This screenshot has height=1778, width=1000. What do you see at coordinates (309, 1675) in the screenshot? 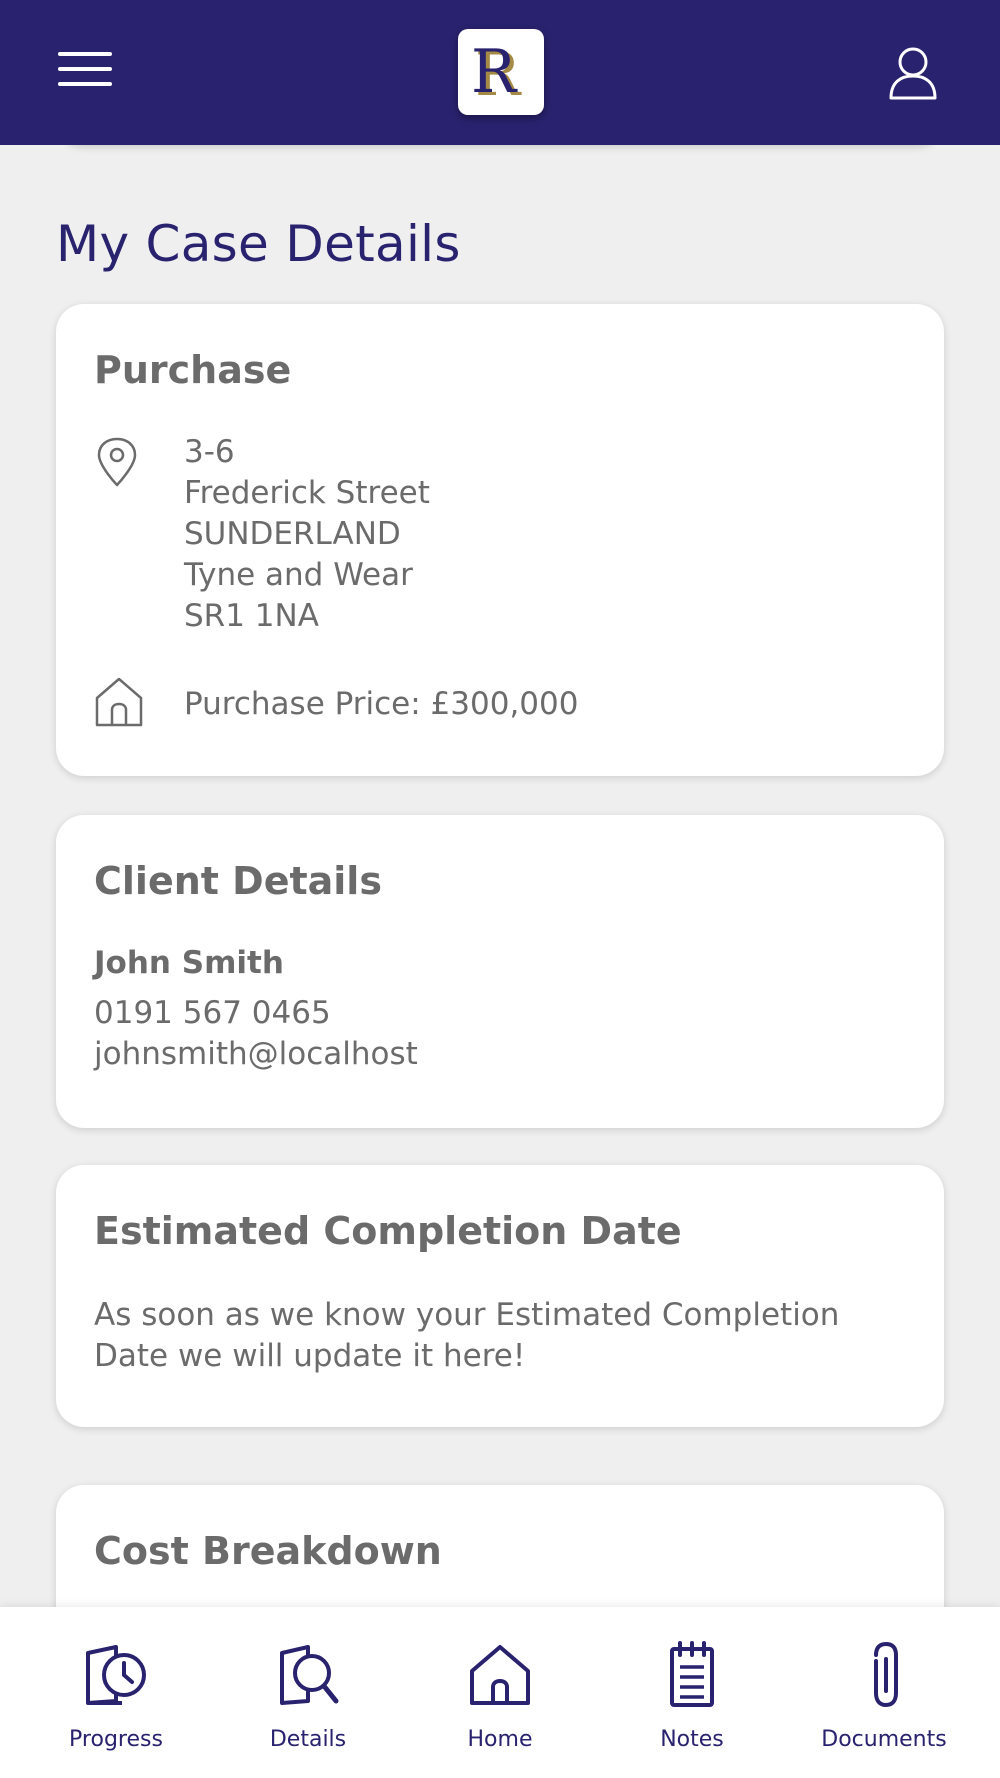
I see `details-search-icon` at bounding box center [309, 1675].